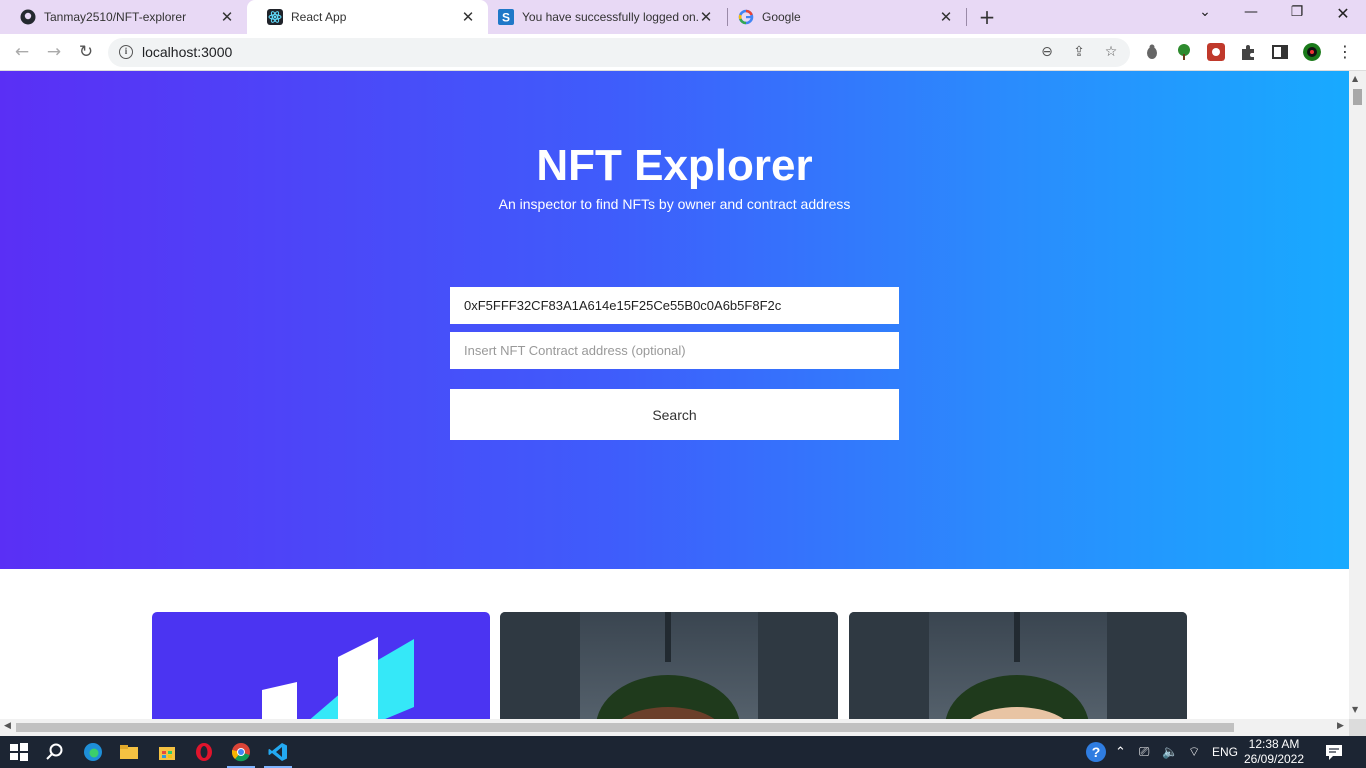  Describe the element at coordinates (1120, 752) in the screenshot. I see `show-hidden-icons-chevron-icon: ⌃` at that location.